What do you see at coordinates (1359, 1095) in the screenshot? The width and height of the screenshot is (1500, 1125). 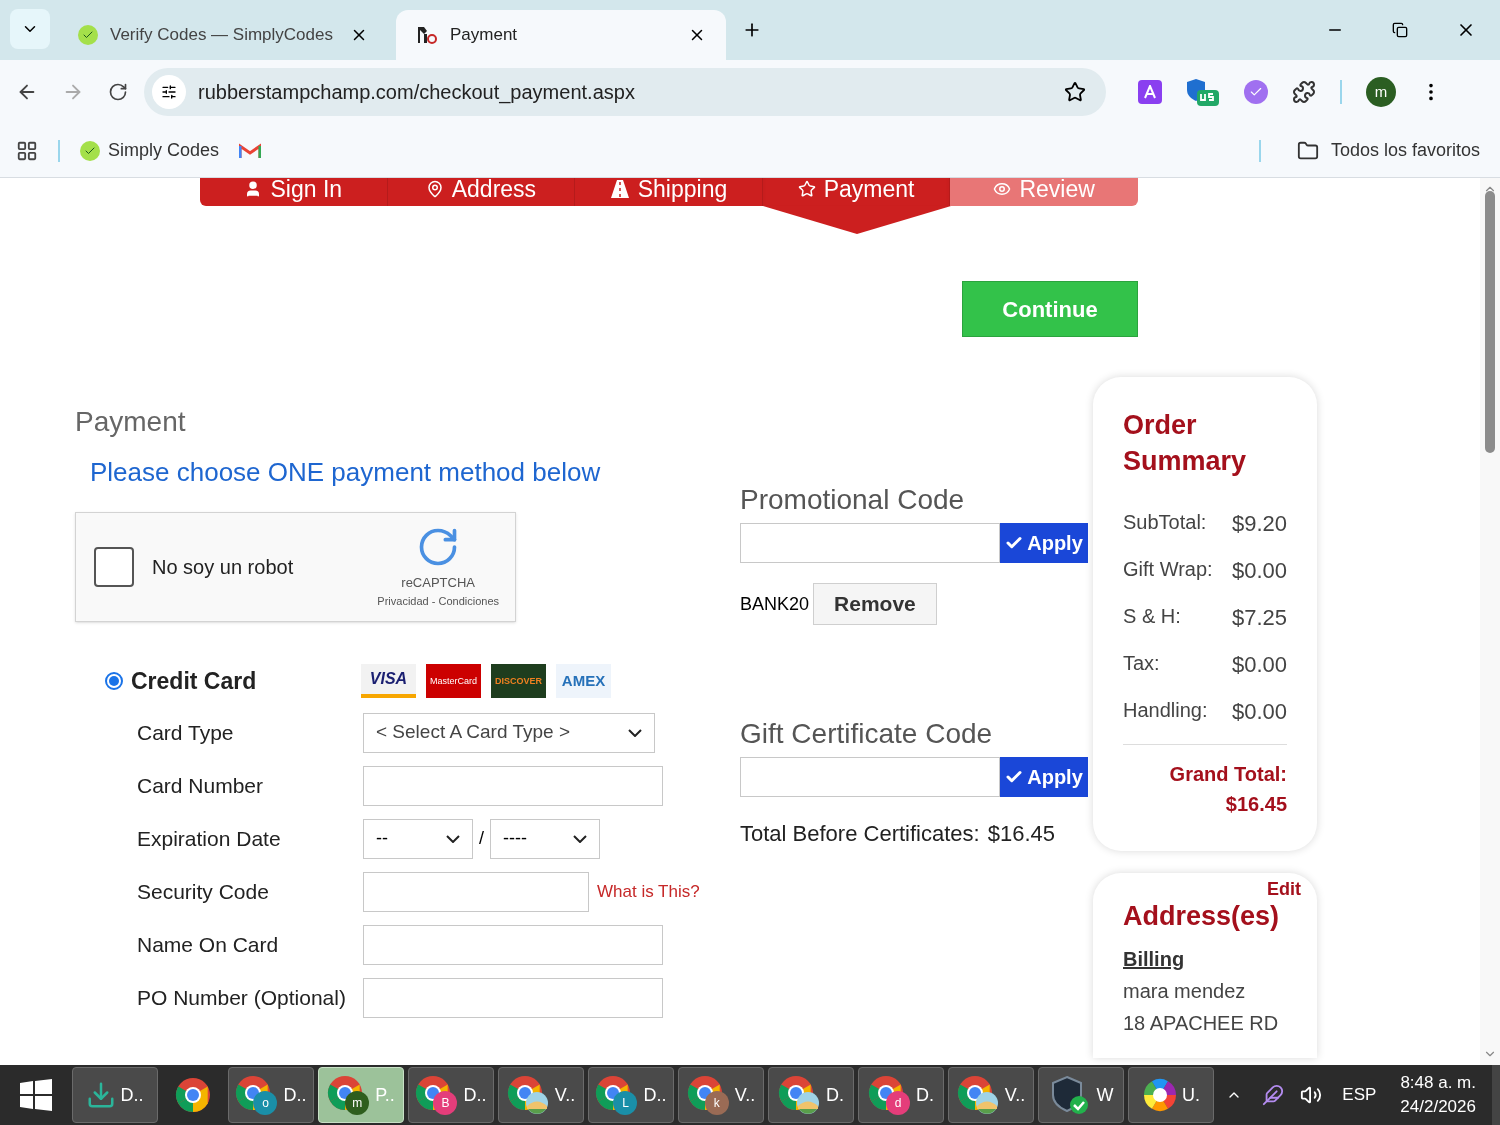 I see `language-indicator: ESP` at bounding box center [1359, 1095].